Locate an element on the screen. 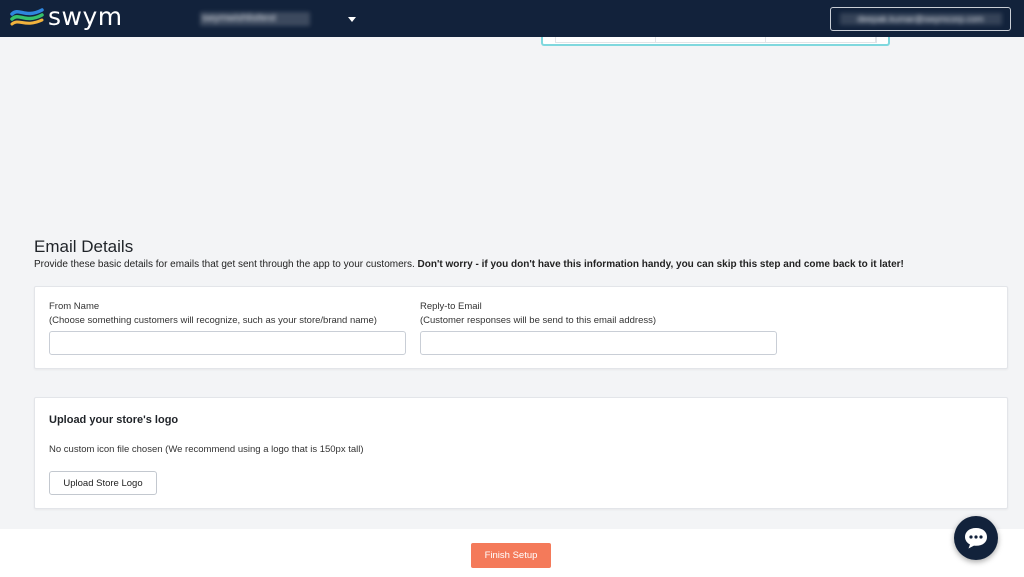 This screenshot has width=1024, height=577. finish-setup-button: Finish Setup is located at coordinates (511, 555).